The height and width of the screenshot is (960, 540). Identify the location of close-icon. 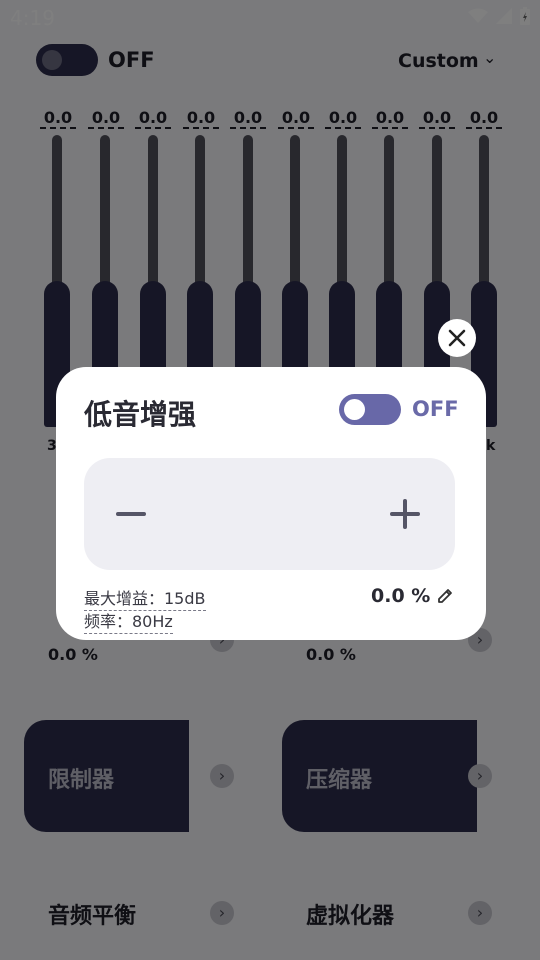
(457, 338).